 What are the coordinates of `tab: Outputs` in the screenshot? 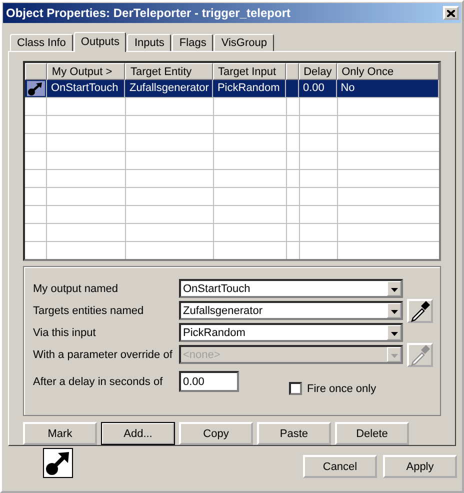 It's located at (100, 42).